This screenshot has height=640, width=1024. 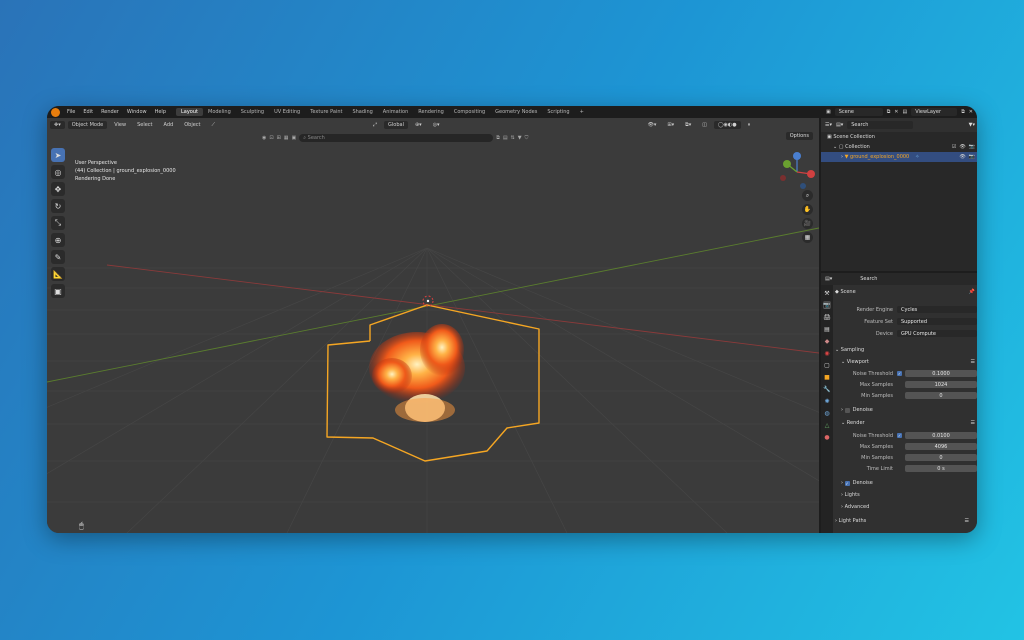 I want to click on vp-noise-field: 0.1000, so click(x=941, y=373).